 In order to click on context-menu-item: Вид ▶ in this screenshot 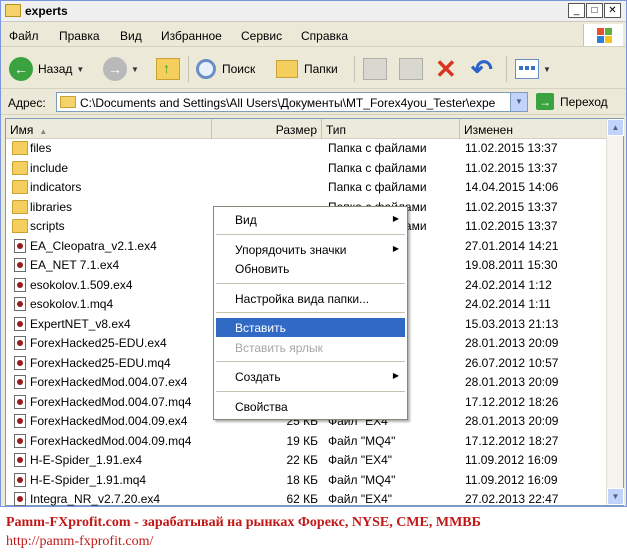, I will do `click(310, 219)`.